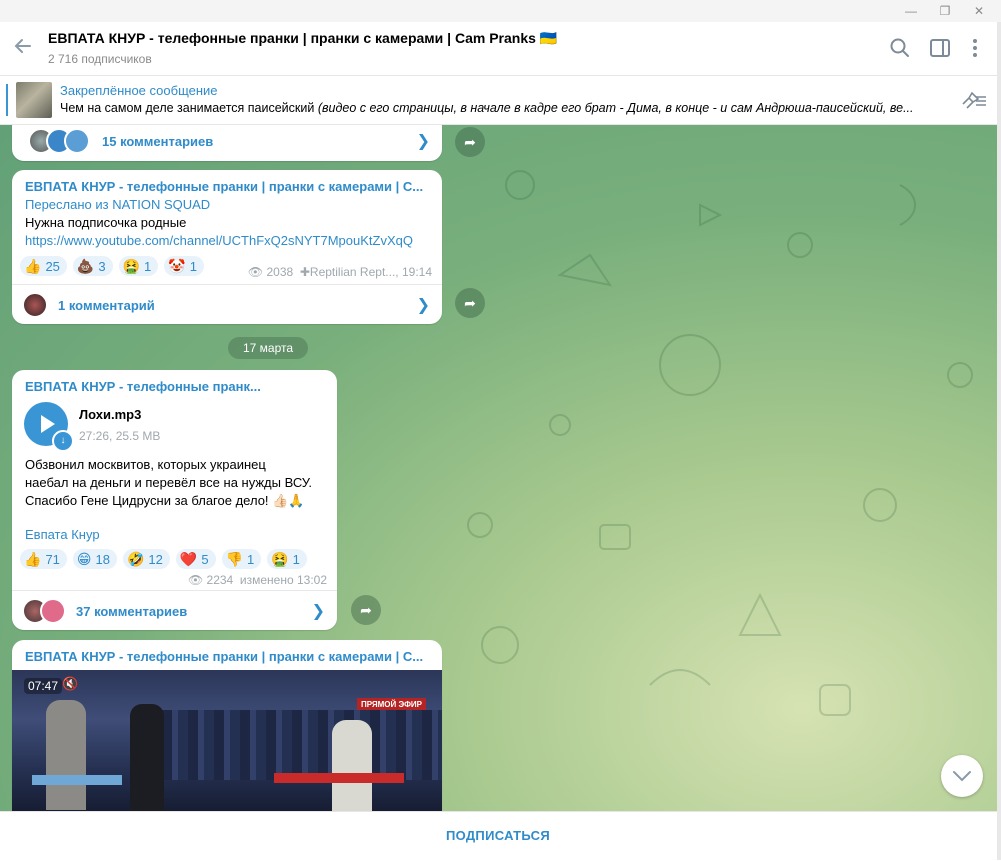 Image resolution: width=1001 pixels, height=861 pixels. Describe the element at coordinates (120, 436) in the screenshot. I see `file-meta: 27:26, 25.5 MB` at that location.